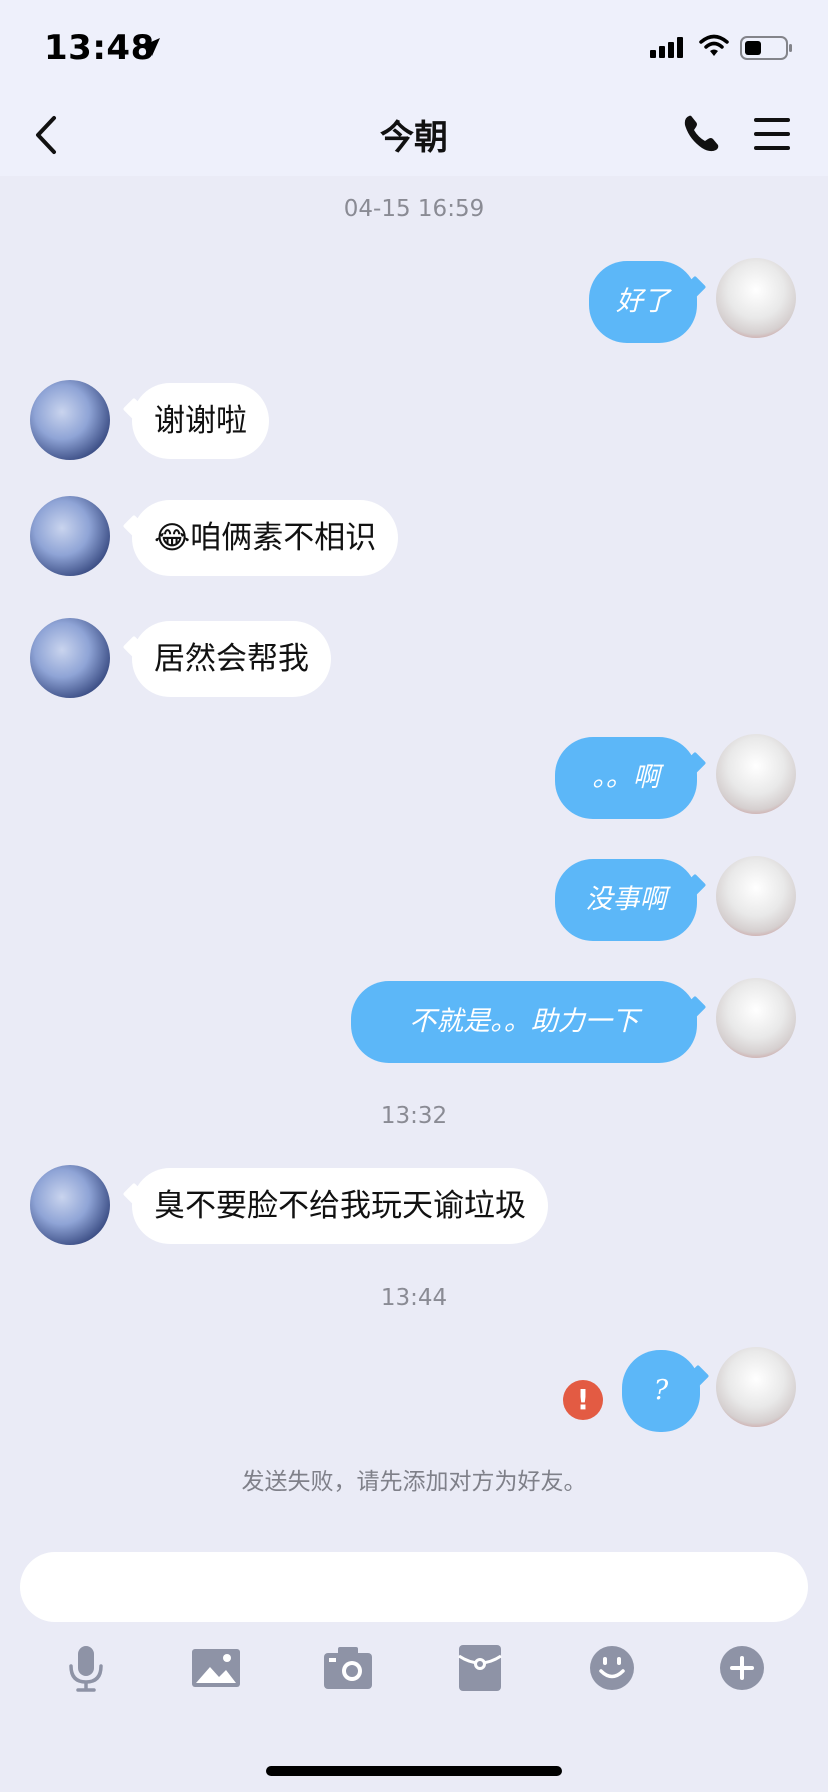  Describe the element at coordinates (772, 134) in the screenshot. I see `menu-icon` at that location.